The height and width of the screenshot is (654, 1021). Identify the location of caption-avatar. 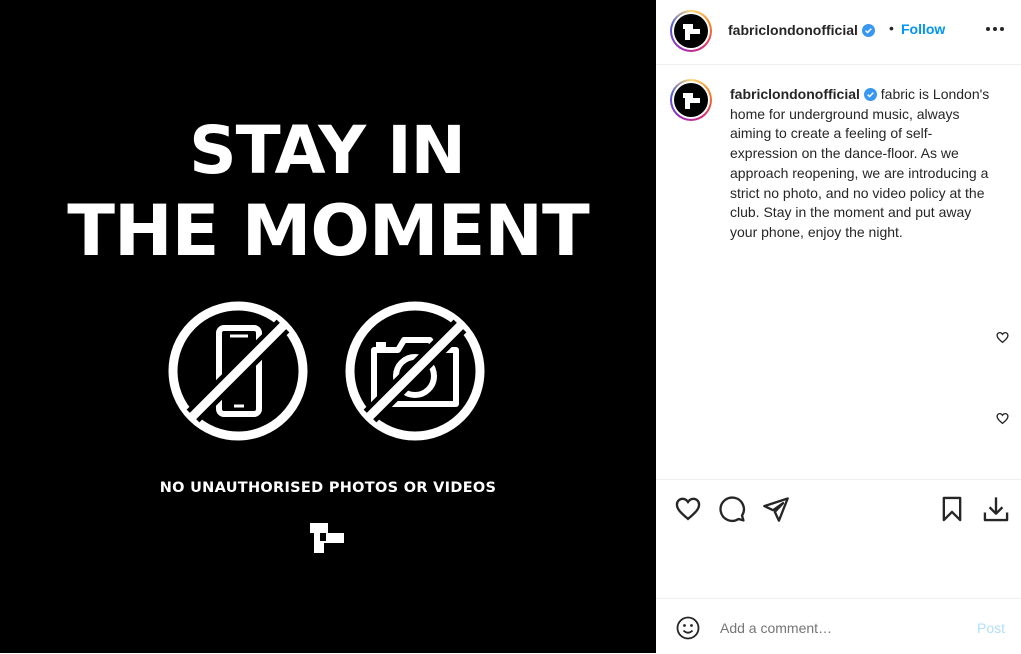
(691, 100).